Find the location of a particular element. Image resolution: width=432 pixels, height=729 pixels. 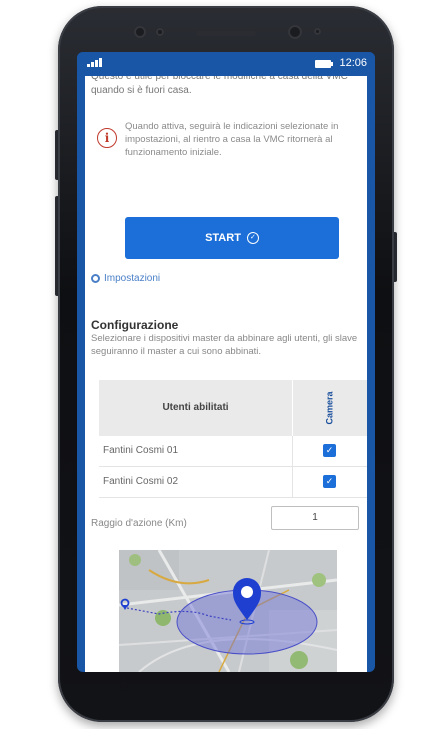

map-view is located at coordinates (228, 611).